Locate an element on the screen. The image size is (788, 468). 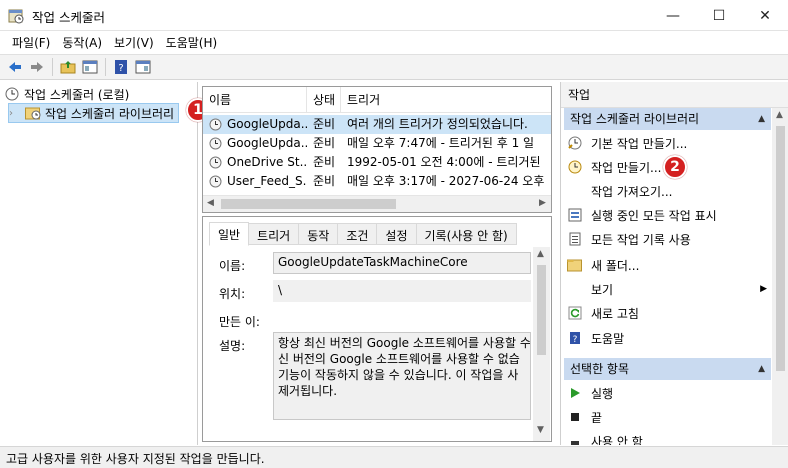
task-row: GoogleUpda... 준비 여러 개의 트리거가 정의되었습니다. is located at coordinates (377, 124).